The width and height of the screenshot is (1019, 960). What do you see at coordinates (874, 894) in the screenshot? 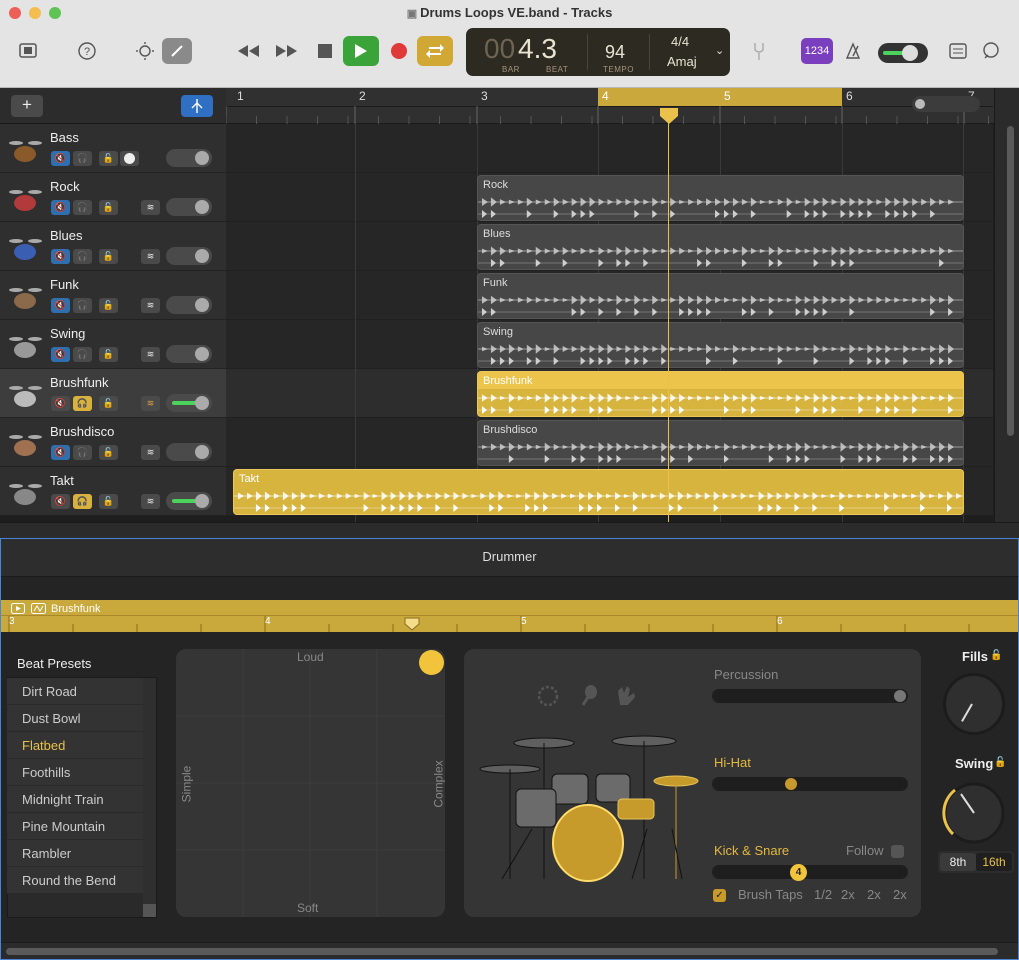
I see `brush-option-2x-b: 2x` at bounding box center [874, 894].